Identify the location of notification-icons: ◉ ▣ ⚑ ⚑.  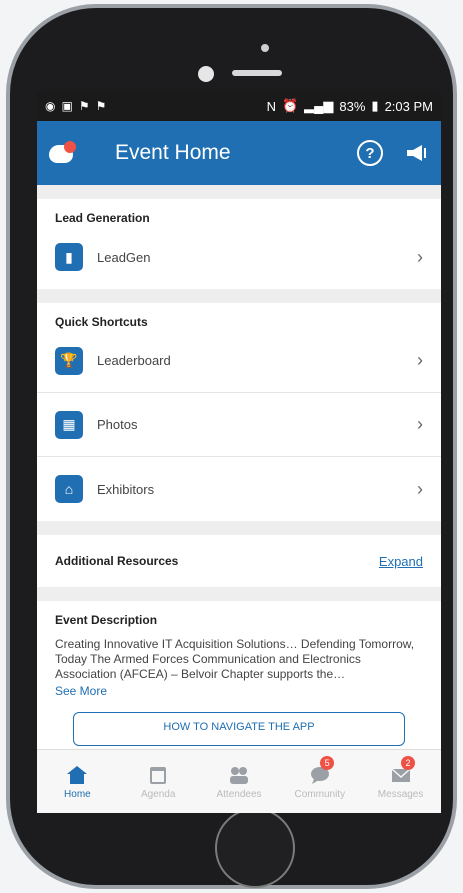
(75, 106).